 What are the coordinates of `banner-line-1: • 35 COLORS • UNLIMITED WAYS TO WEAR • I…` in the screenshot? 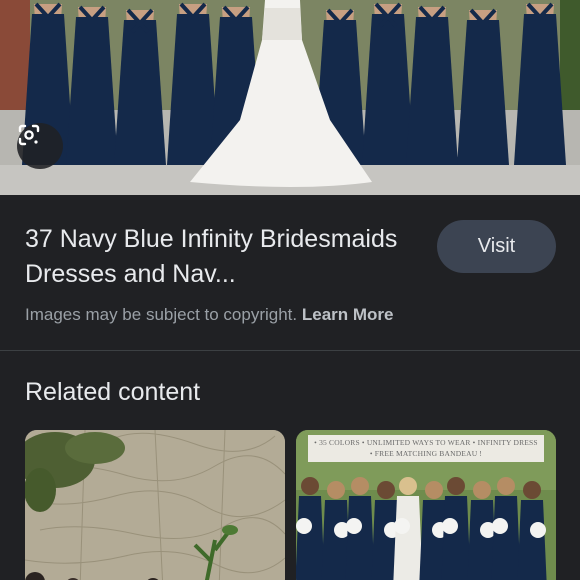 It's located at (426, 442).